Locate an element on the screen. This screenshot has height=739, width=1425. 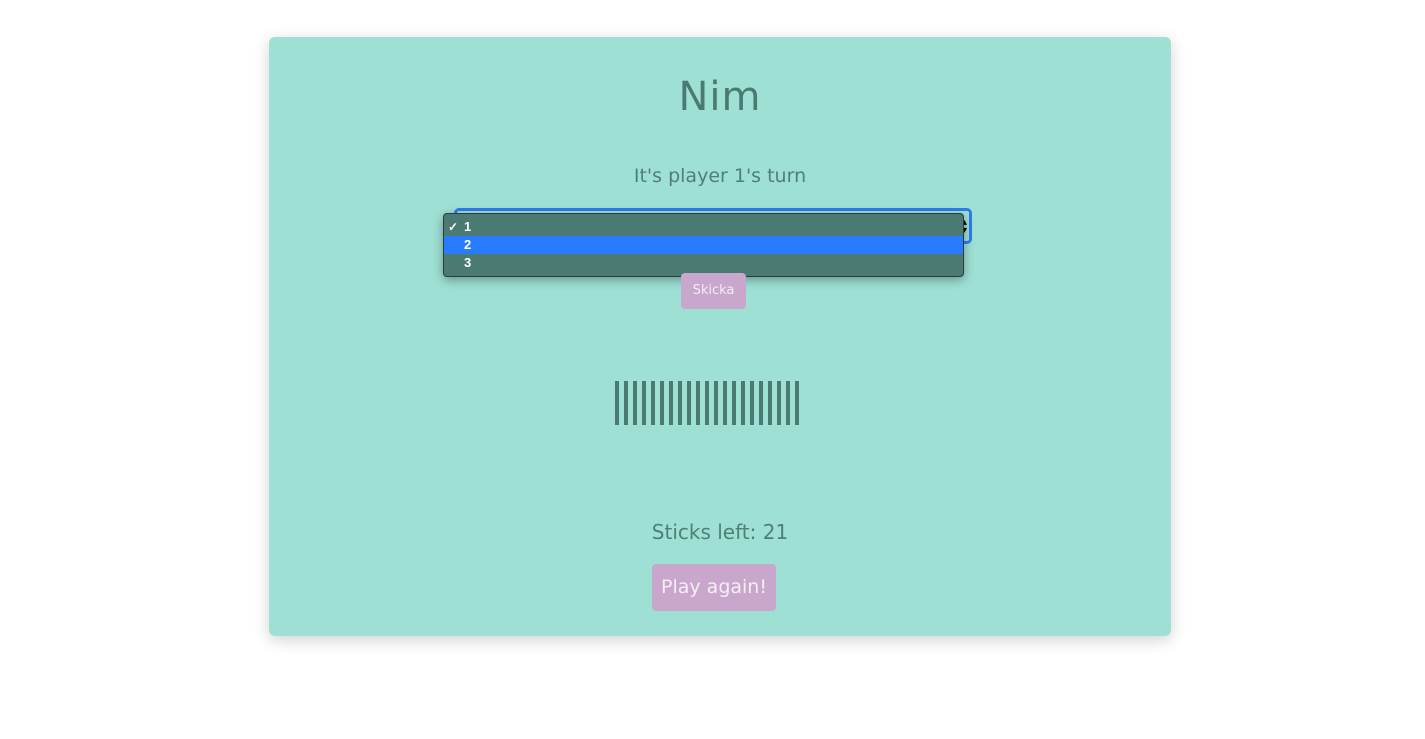
option-label: 2 is located at coordinates (468, 244).